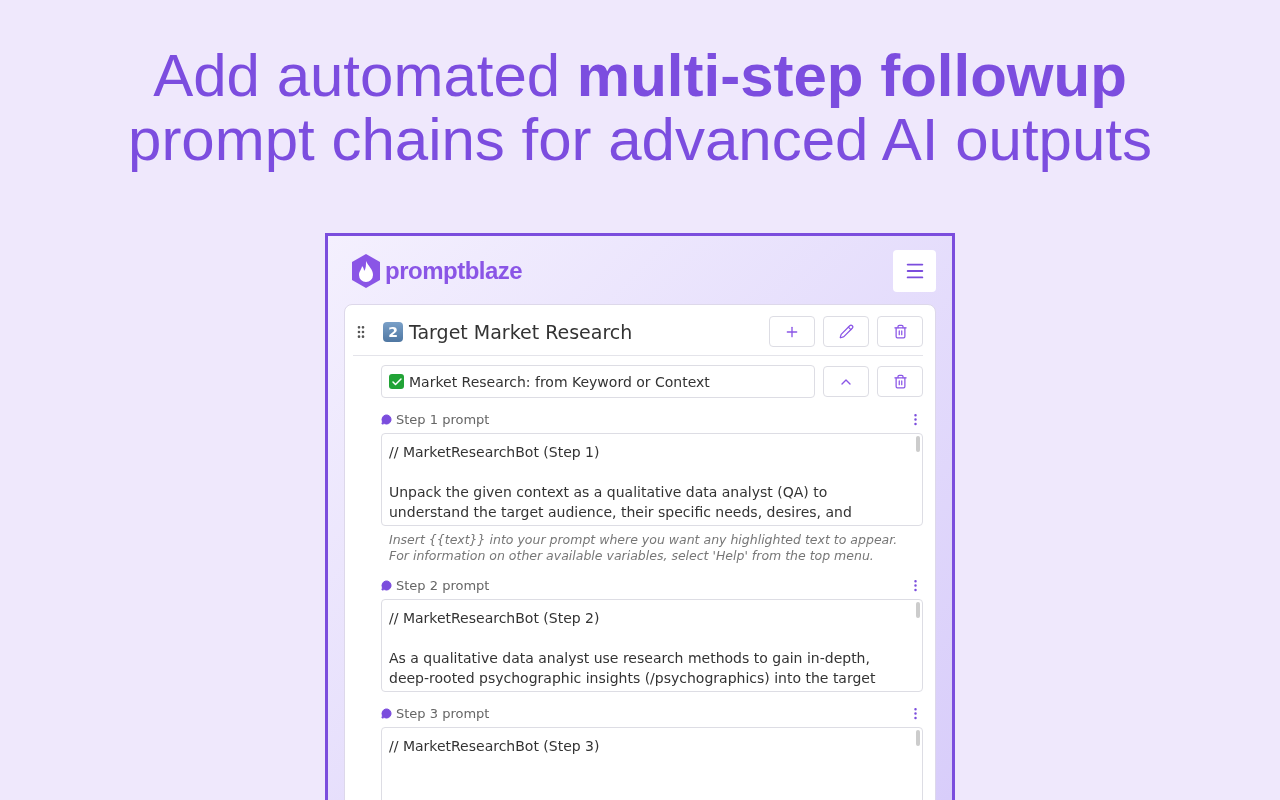 The height and width of the screenshot is (800, 1280). Describe the element at coordinates (495, 618) in the screenshot. I see `prompt-text-line: // MarketResearchBot (Step 2)` at that location.